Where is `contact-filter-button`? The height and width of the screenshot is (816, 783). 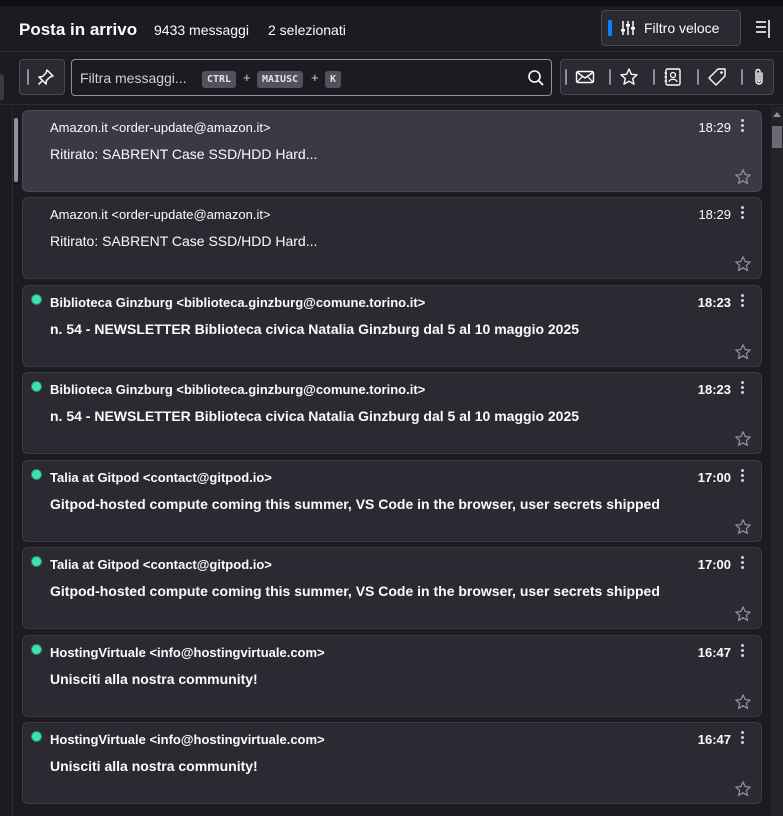 contact-filter-button is located at coordinates (671, 77).